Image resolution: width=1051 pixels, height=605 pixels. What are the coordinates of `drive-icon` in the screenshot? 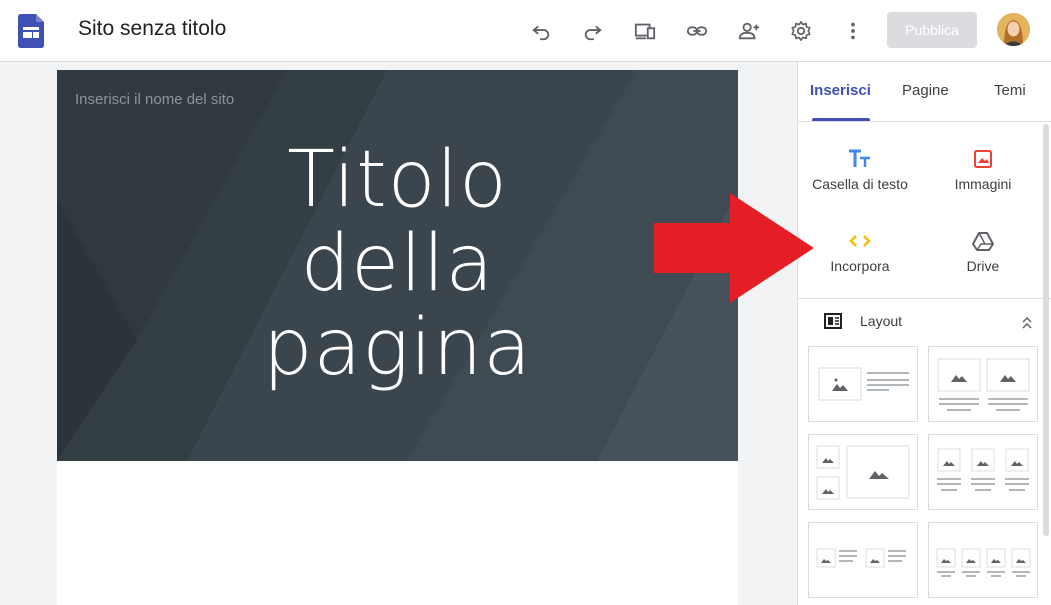 It's located at (983, 241).